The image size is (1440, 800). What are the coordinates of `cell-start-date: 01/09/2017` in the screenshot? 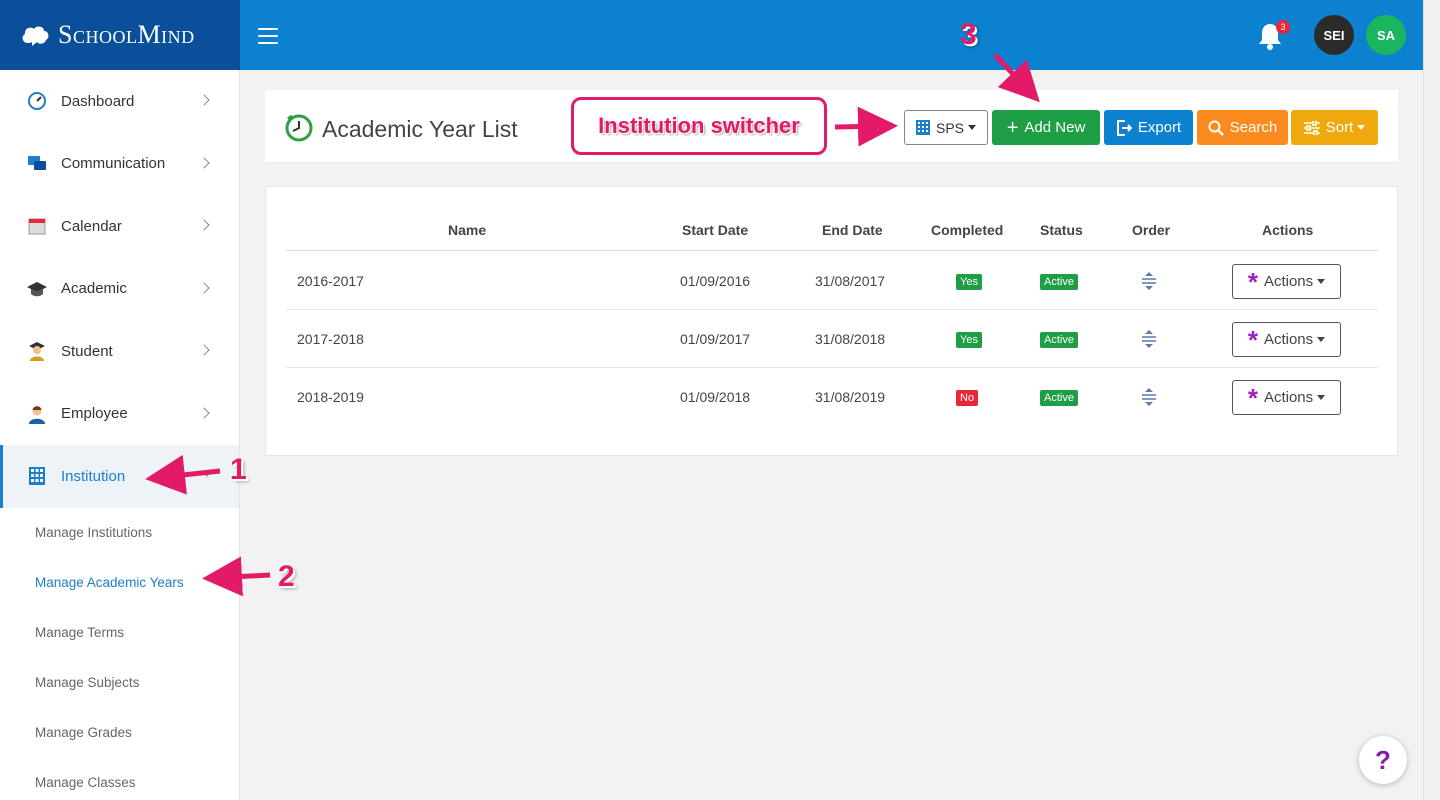 It's located at (715, 339).